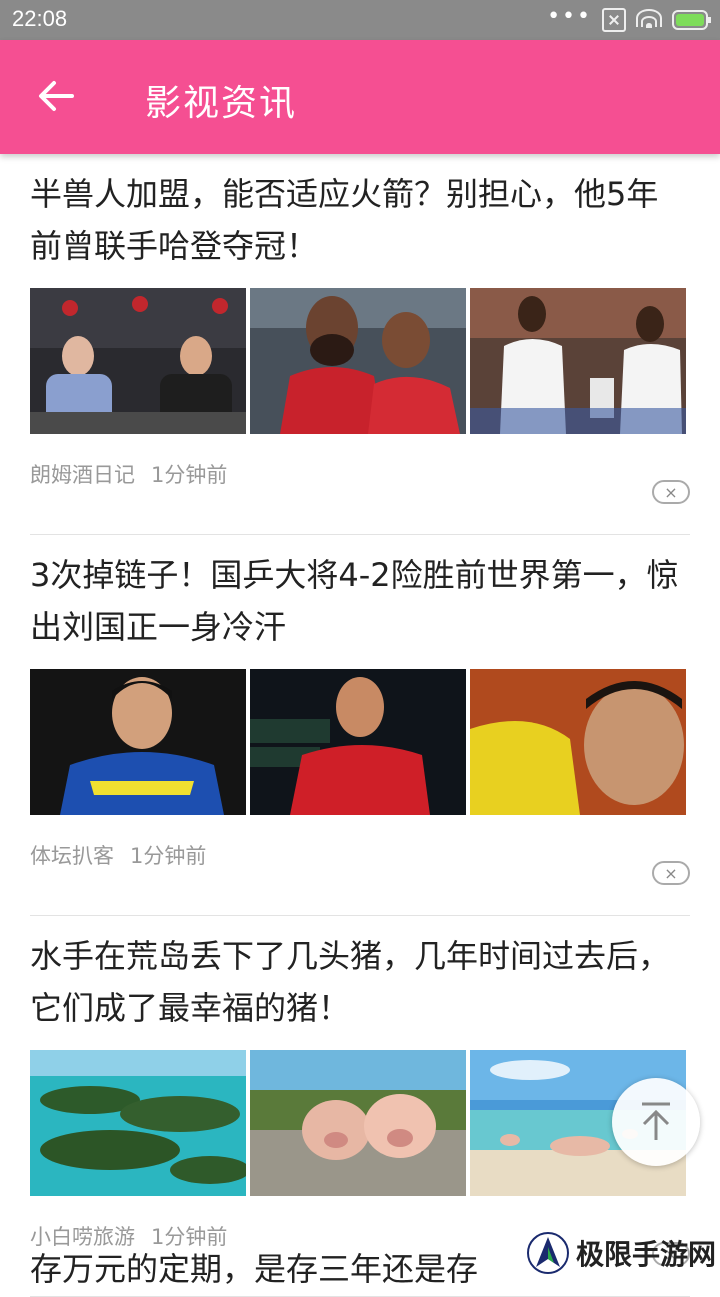 Image resolution: width=720 pixels, height=1297 pixels. I want to click on article-title: 水手在荒岛丢下了几头猪，几年时间过去后，它们成了最幸福的猪！, so click(355, 975).